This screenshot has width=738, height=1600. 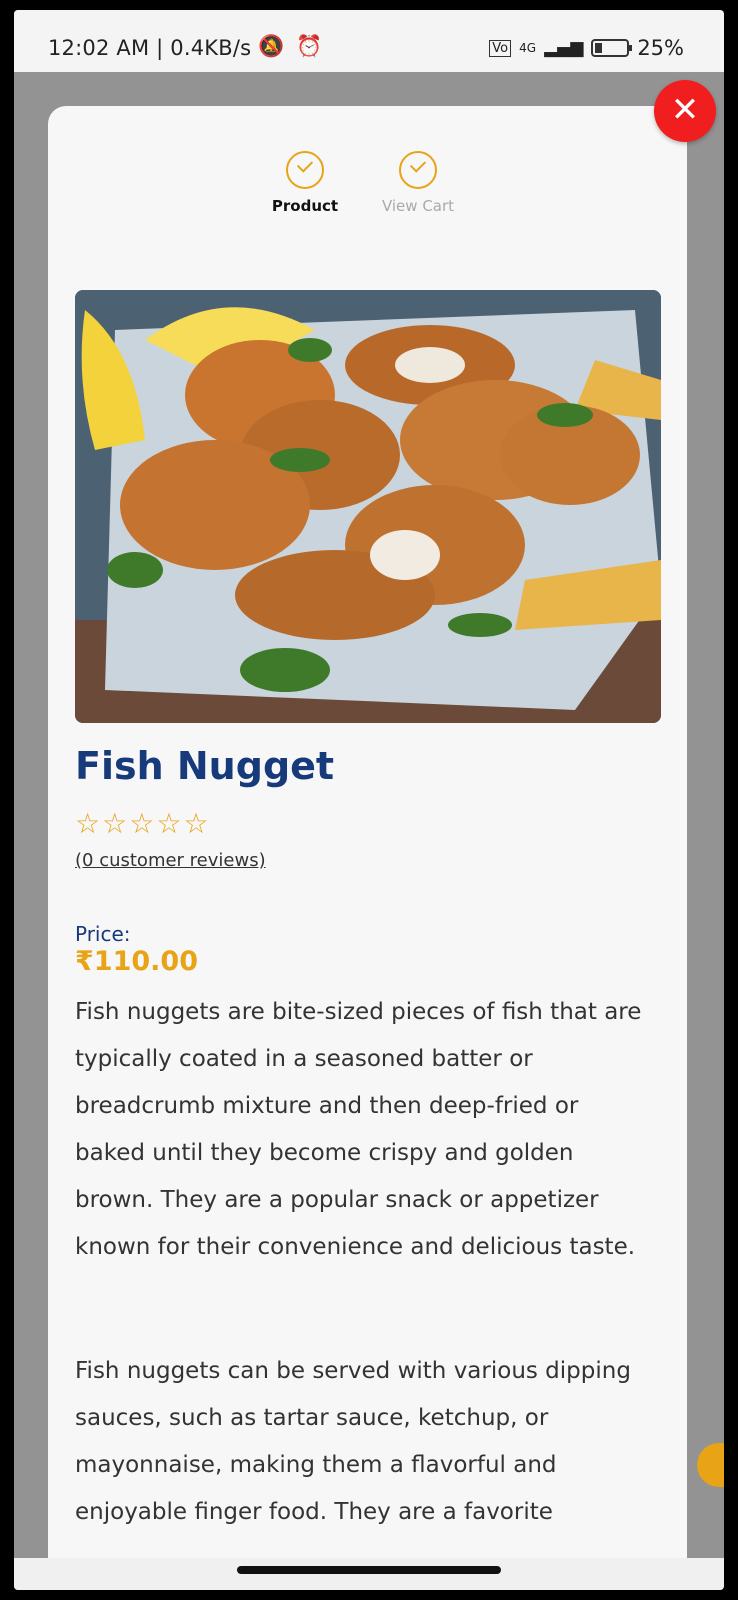 What do you see at coordinates (205, 766) in the screenshot?
I see `product-title: Fish Nugget` at bounding box center [205, 766].